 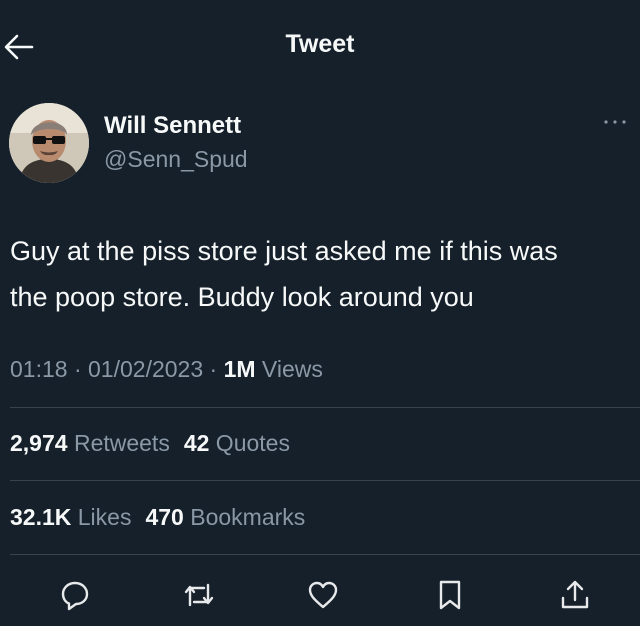 What do you see at coordinates (242, 297) in the screenshot?
I see `tweet-text-line: the poop store. Buddy look around you` at bounding box center [242, 297].